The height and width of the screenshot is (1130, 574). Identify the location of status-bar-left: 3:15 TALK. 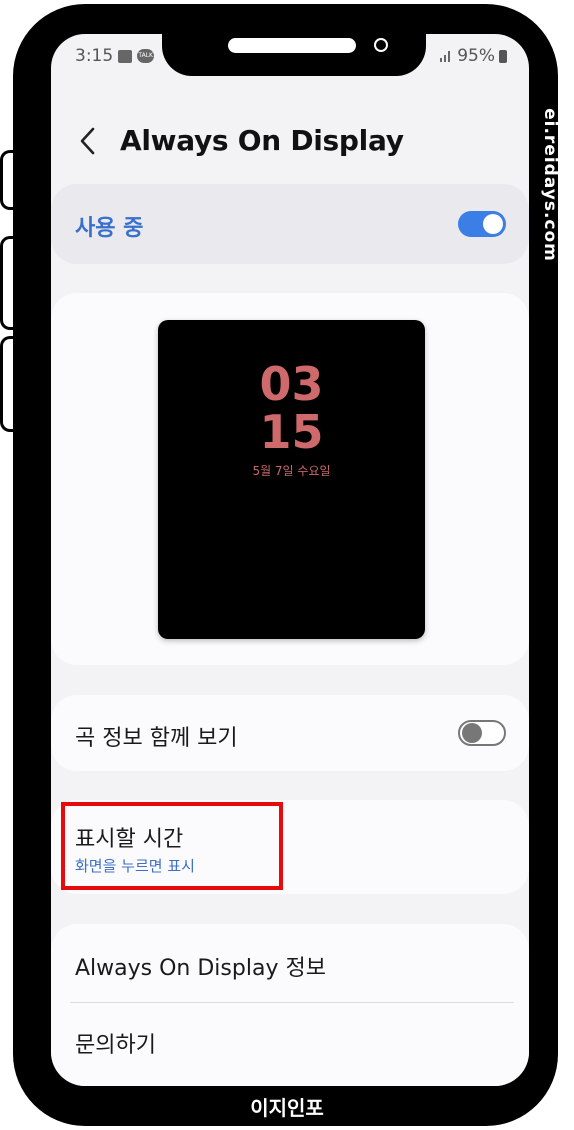
(115, 56).